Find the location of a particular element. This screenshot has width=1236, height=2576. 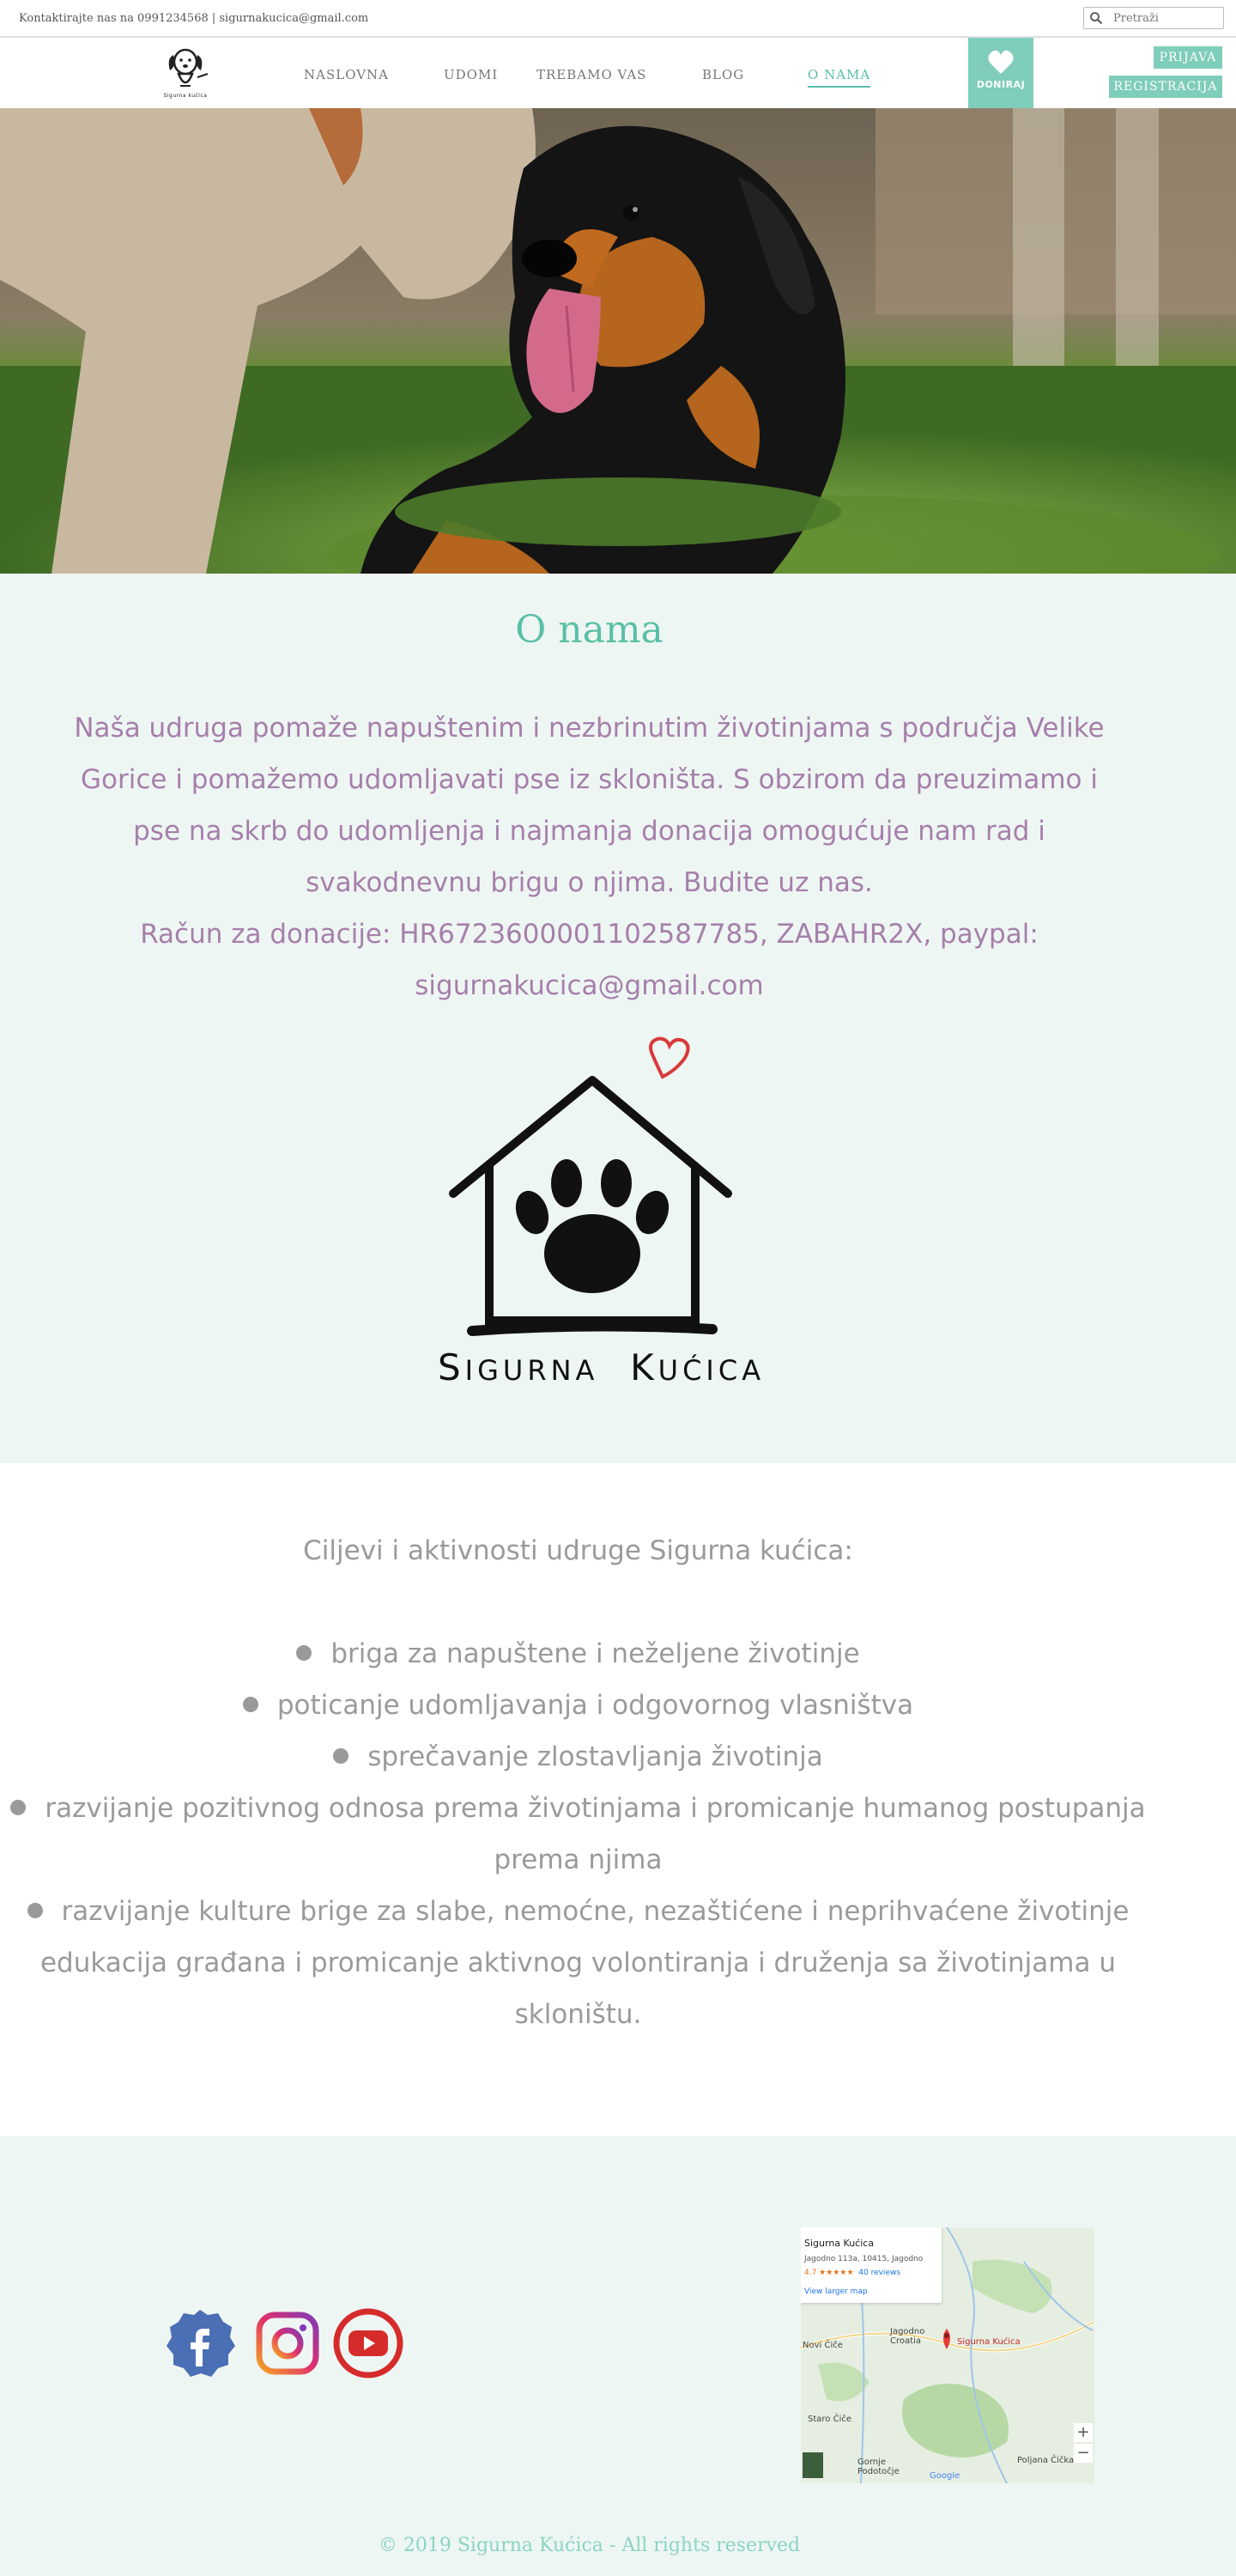

map-rating: 4.7 ★★★★★ 40 reviews is located at coordinates (852, 2273).